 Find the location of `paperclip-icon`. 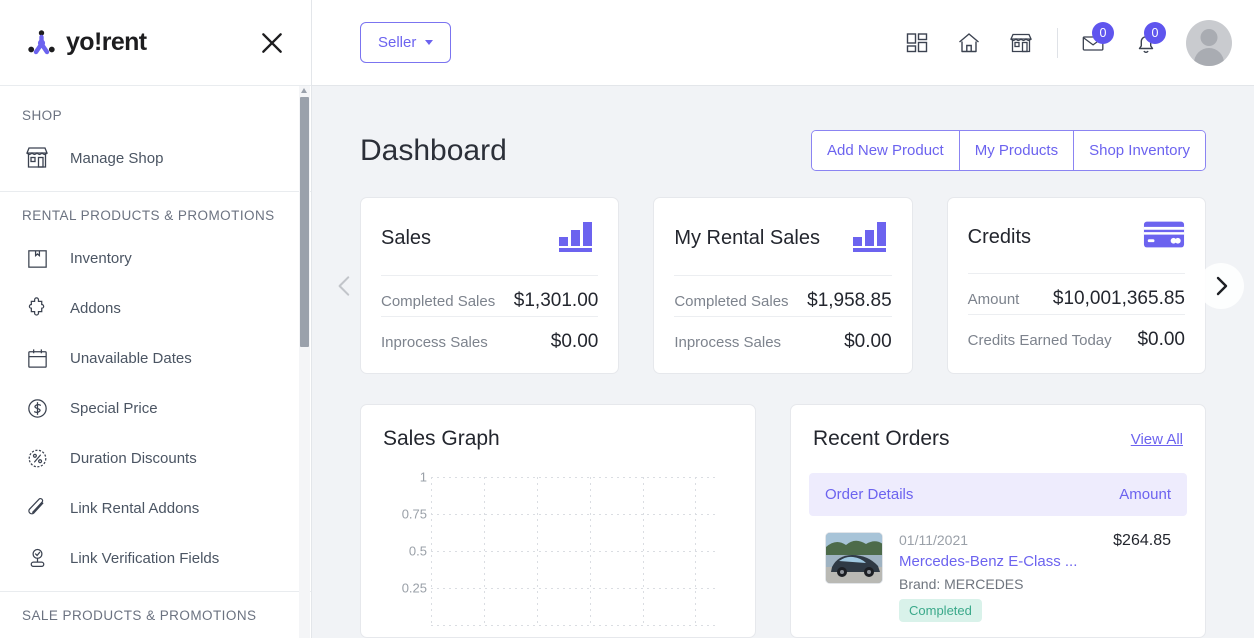

paperclip-icon is located at coordinates (37, 508).